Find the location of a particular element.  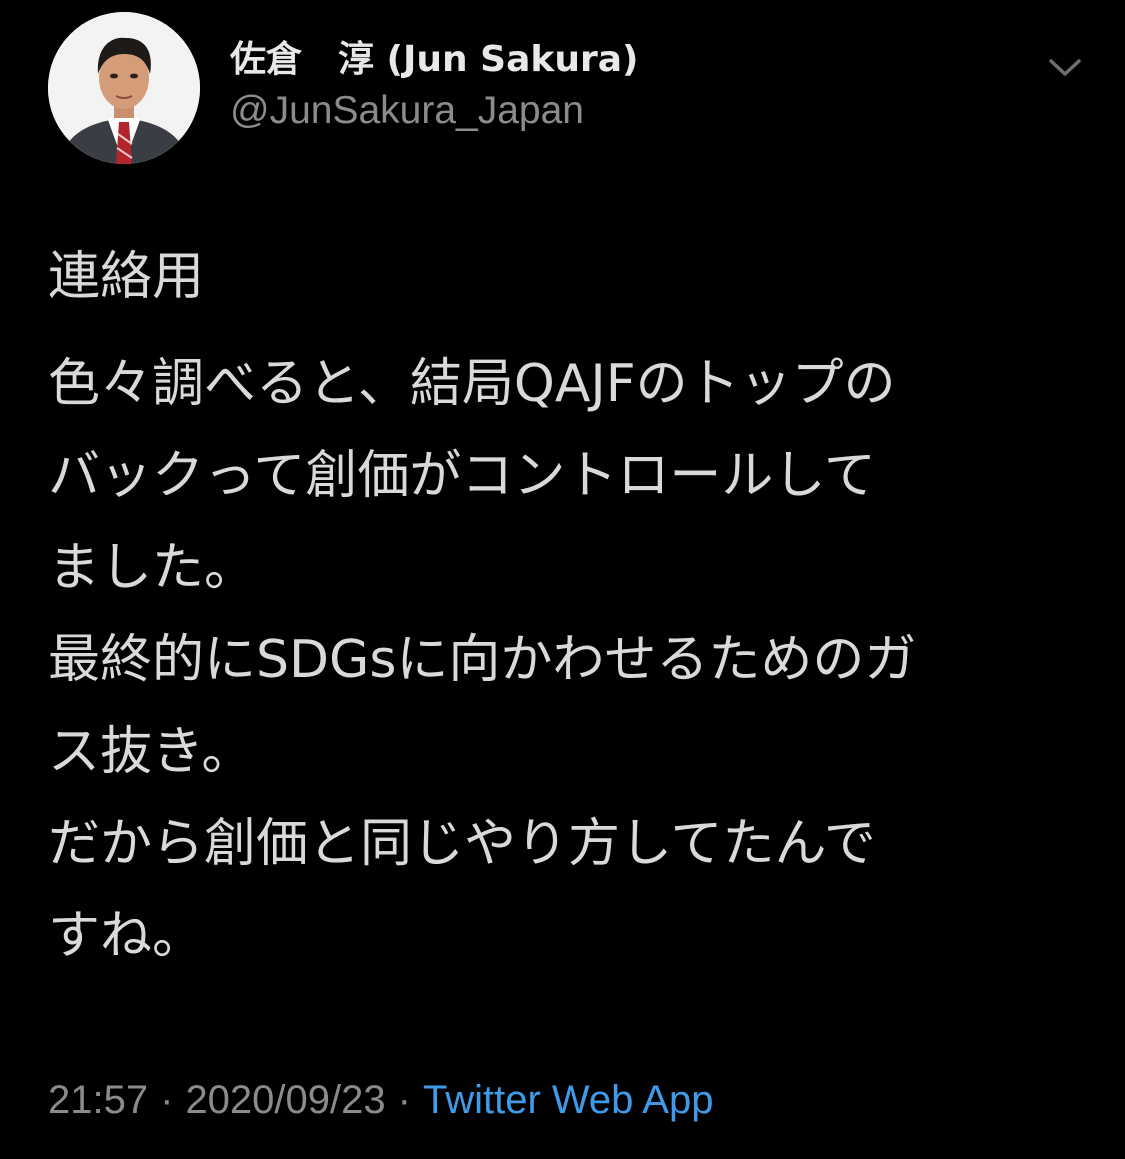

author-names: 佐倉 淳 (Jun Sakura) @JunSakura_Japan is located at coordinates (434, 86).